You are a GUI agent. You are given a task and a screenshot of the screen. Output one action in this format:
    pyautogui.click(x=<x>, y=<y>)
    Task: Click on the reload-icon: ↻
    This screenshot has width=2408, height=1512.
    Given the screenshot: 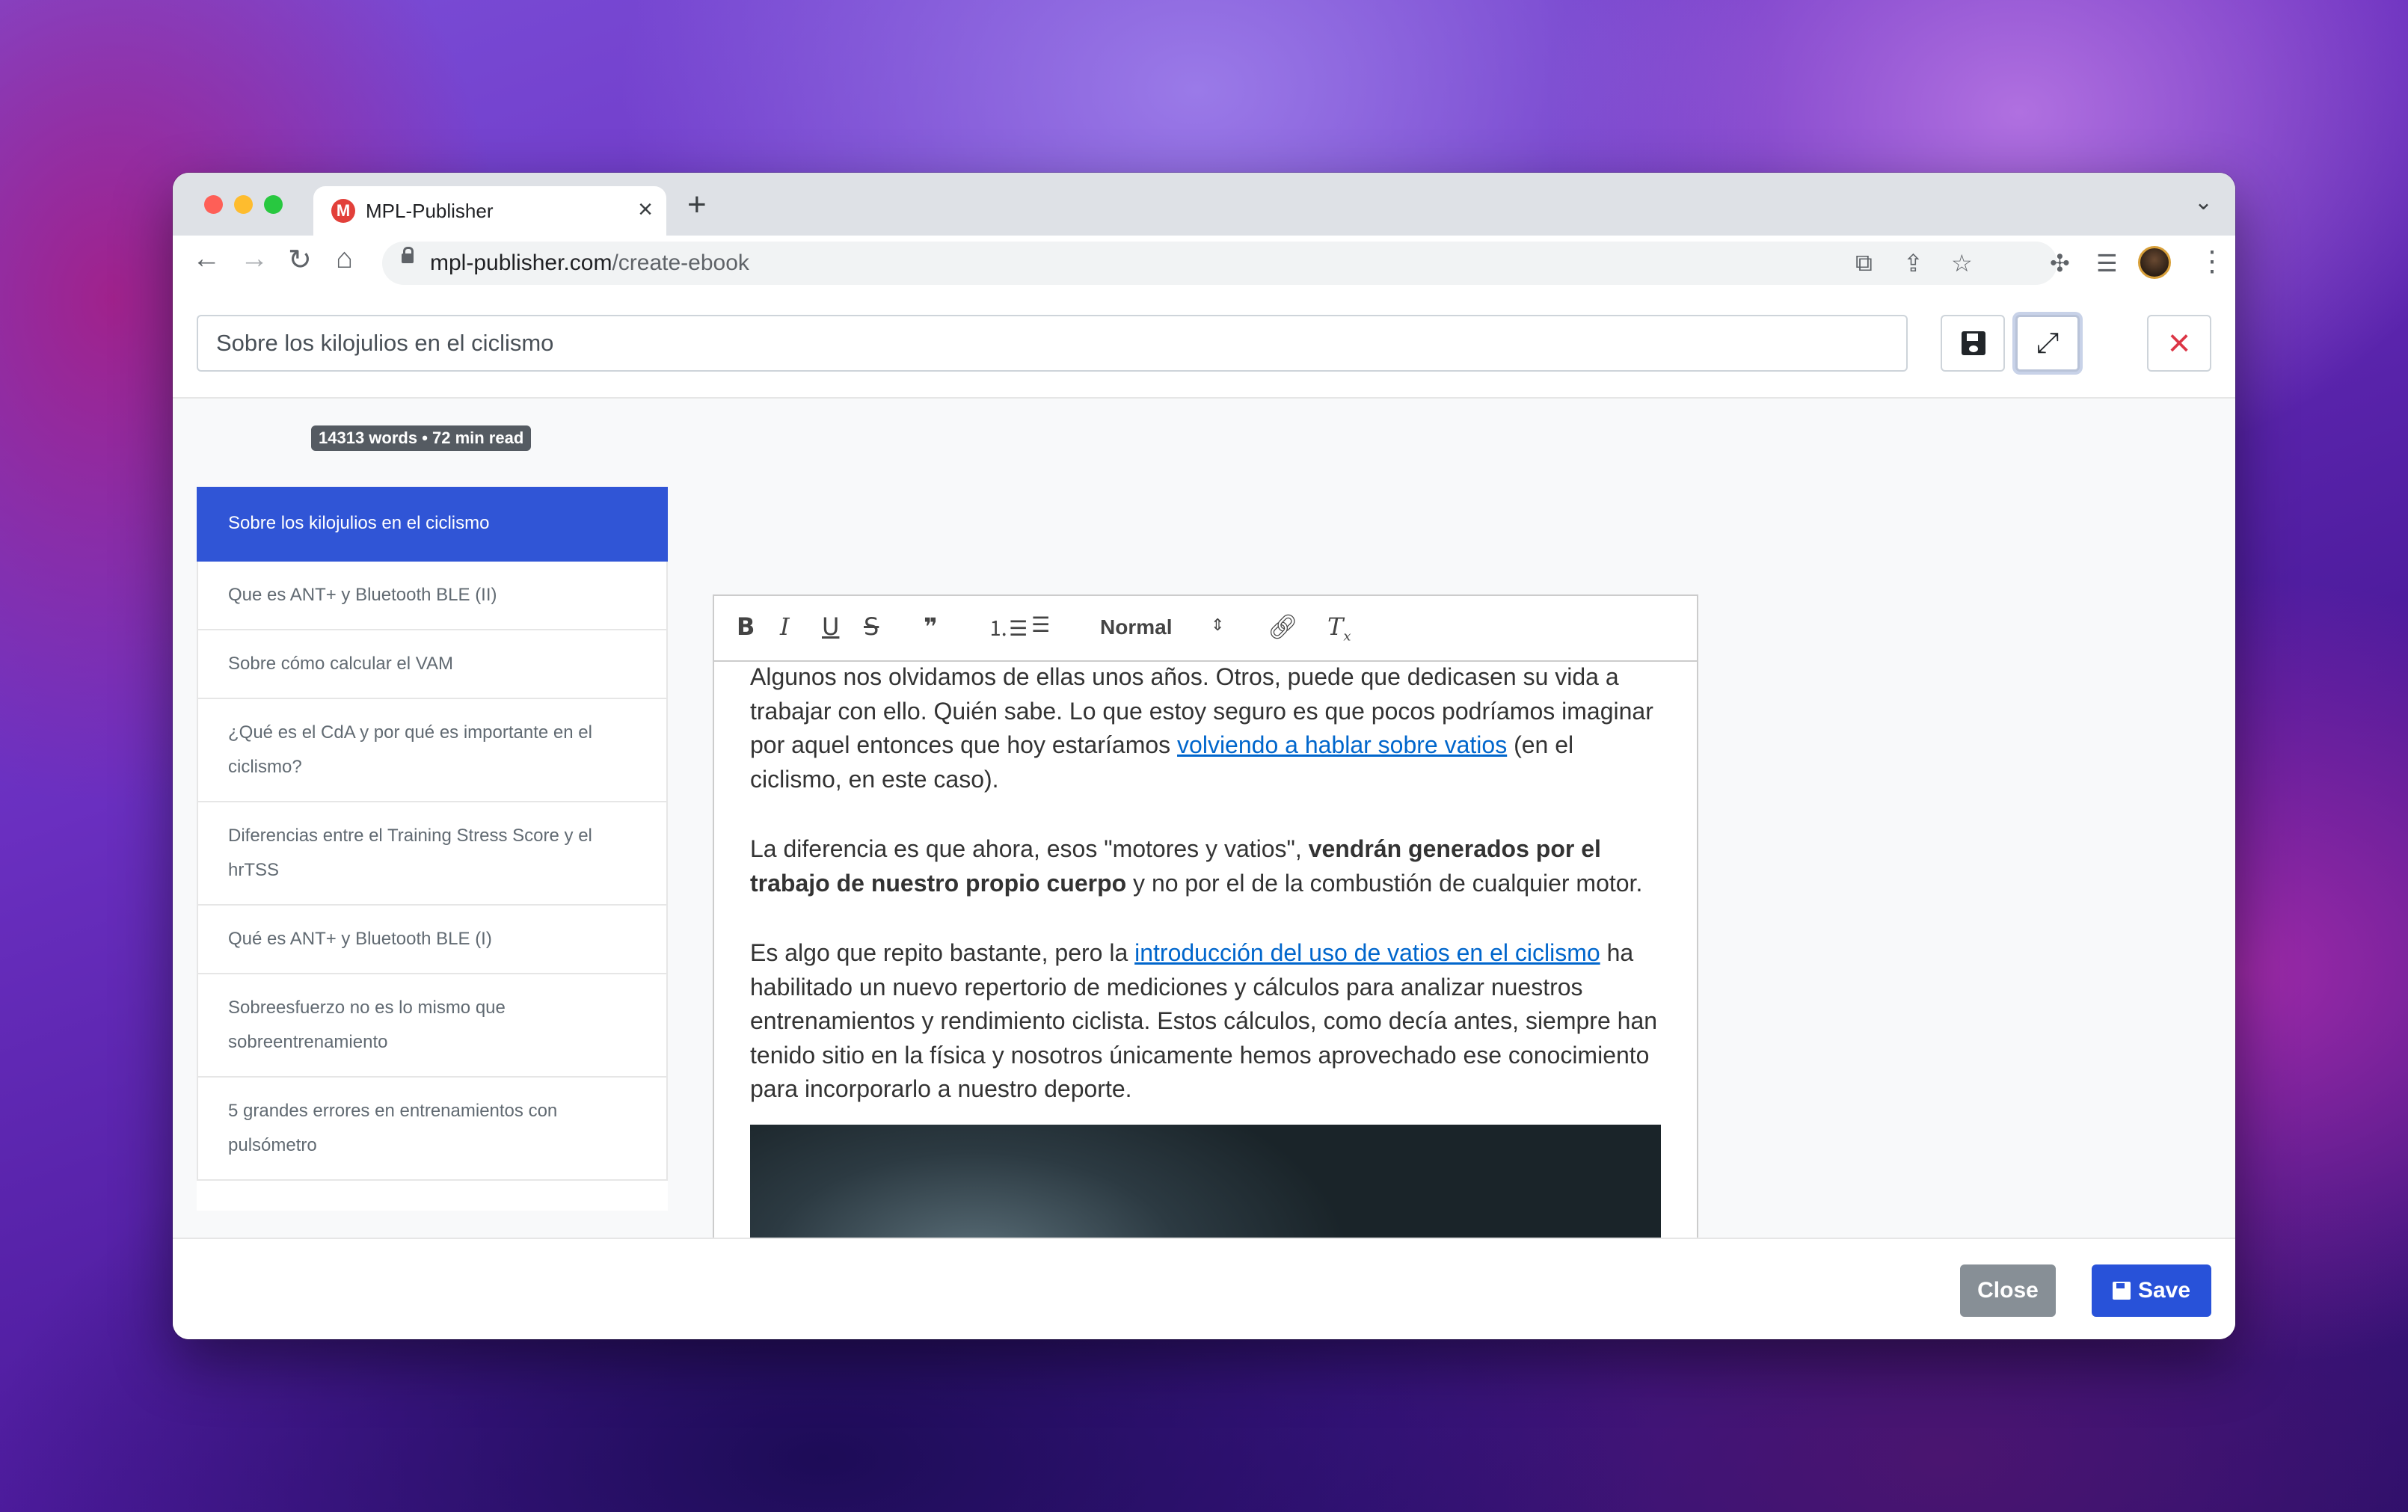 What is the action you would take?
    pyautogui.click(x=300, y=260)
    